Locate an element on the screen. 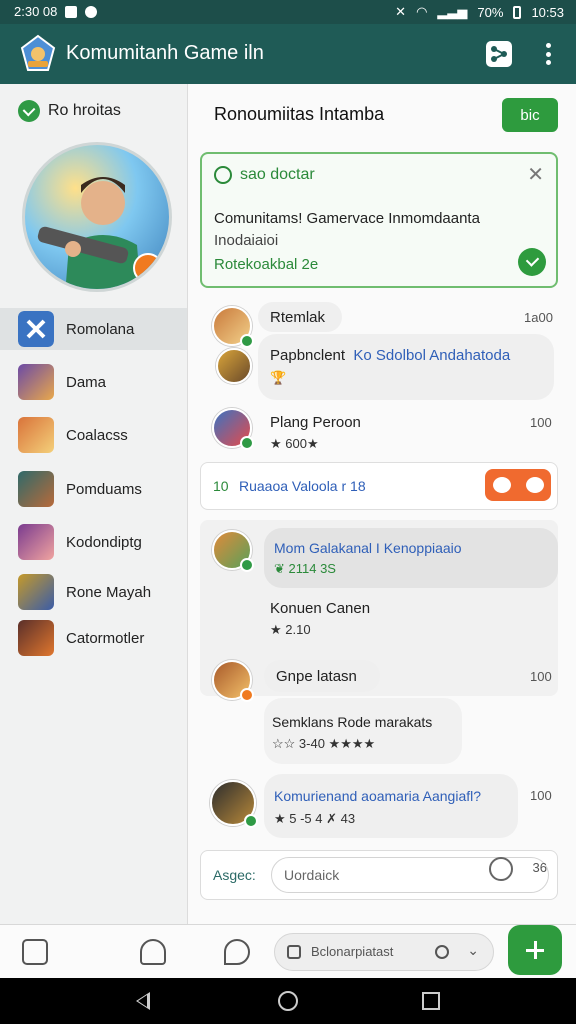 The image size is (576, 1024). notice-title: sao doctar is located at coordinates (277, 174).